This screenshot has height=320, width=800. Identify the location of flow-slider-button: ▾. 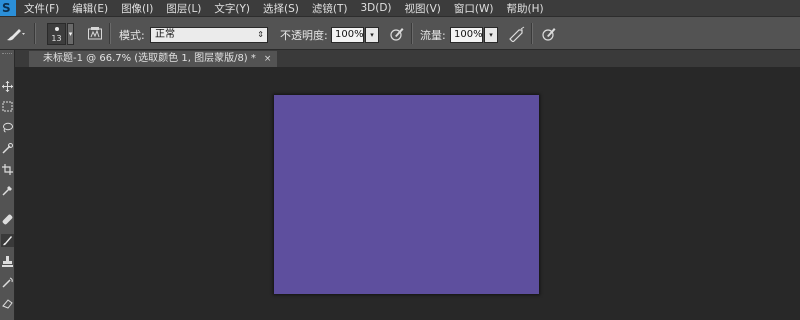
(491, 35).